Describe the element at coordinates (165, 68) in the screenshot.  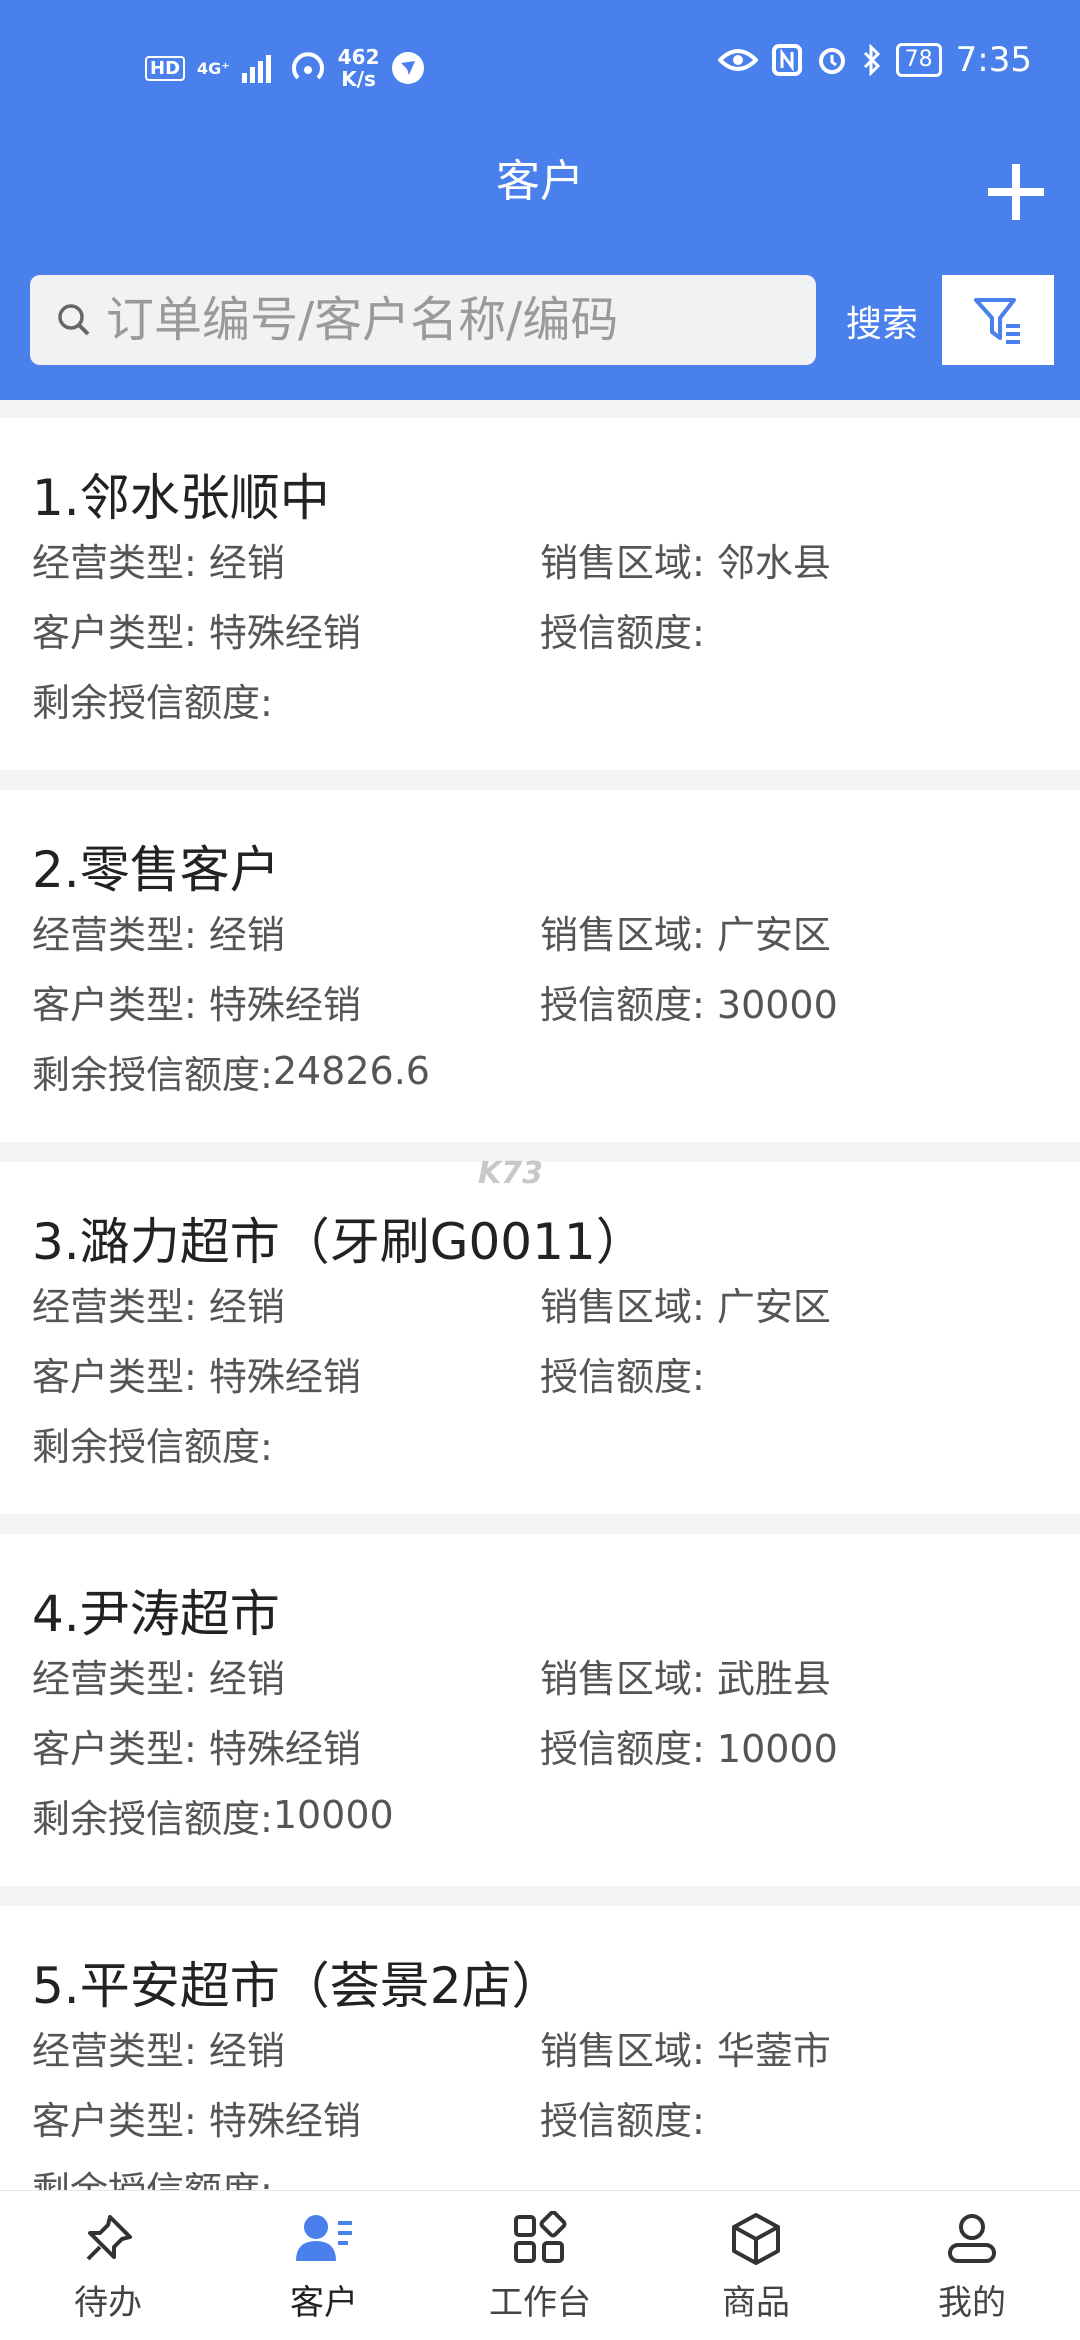
I see `hd-badge: HD` at that location.